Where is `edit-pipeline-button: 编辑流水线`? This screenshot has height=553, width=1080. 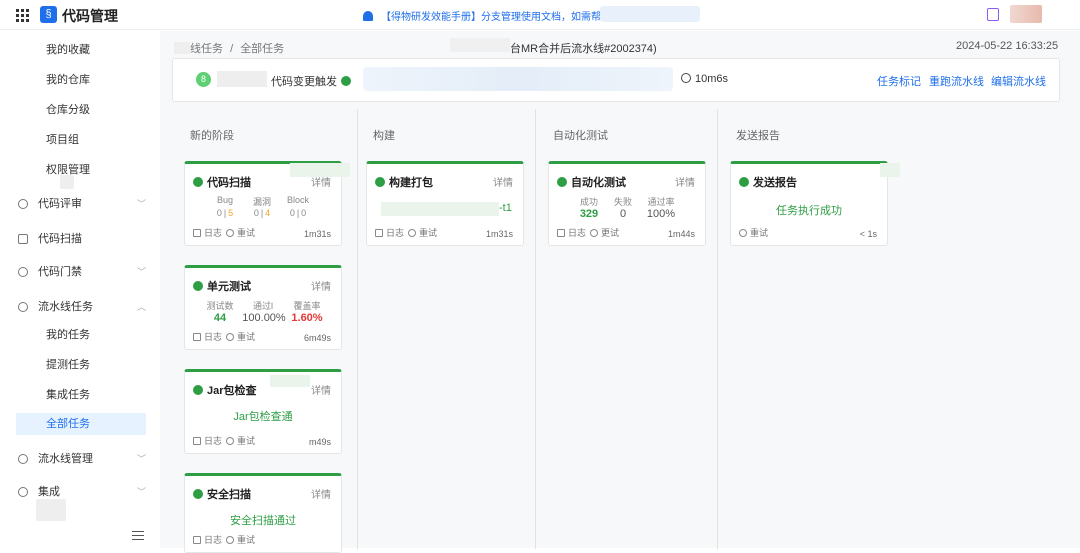
edit-pipeline-button: 编辑流水线 is located at coordinates (1018, 81).